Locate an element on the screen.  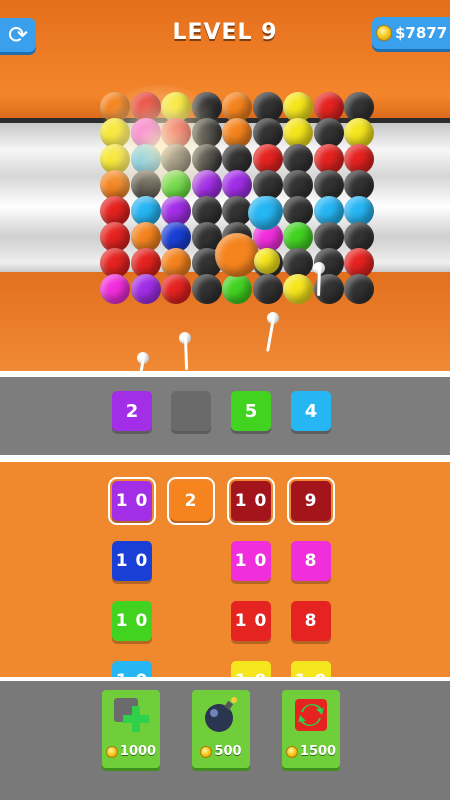
add-slot-icon is located at coordinates (131, 715).